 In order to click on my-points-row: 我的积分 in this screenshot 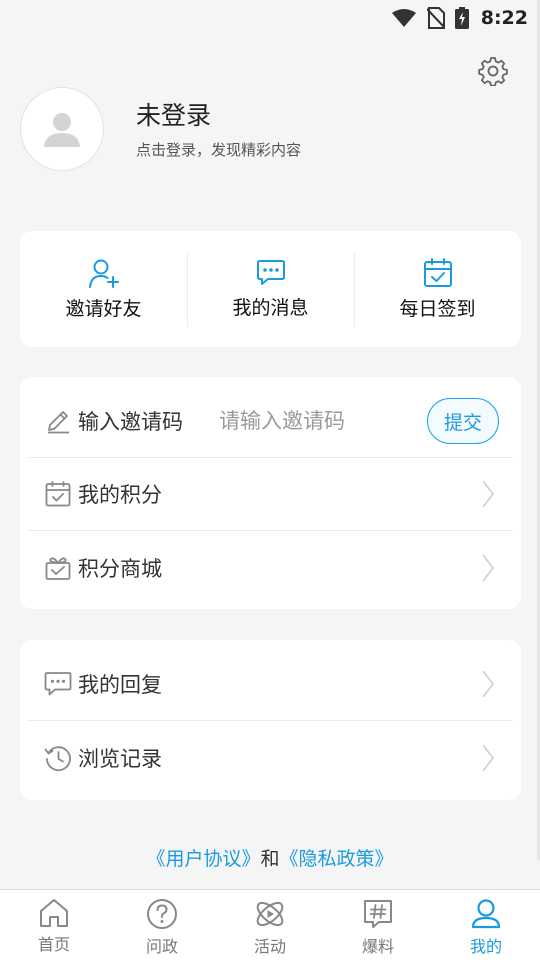, I will do `click(270, 494)`.